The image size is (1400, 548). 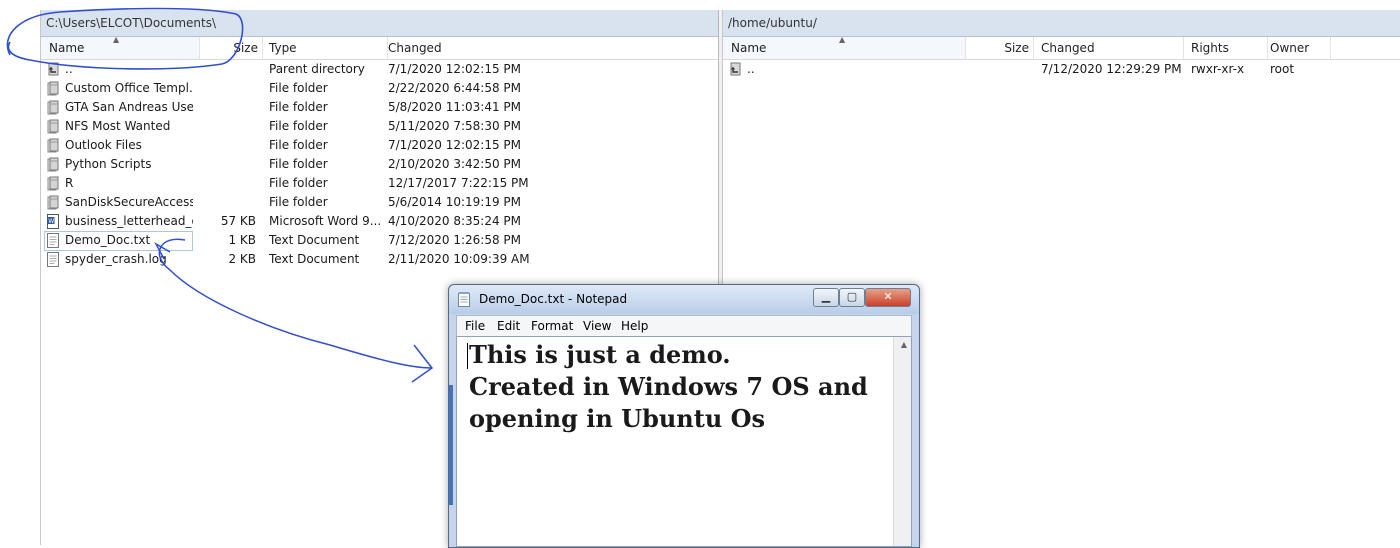 What do you see at coordinates (69, 183) in the screenshot?
I see `file-name: R` at bounding box center [69, 183].